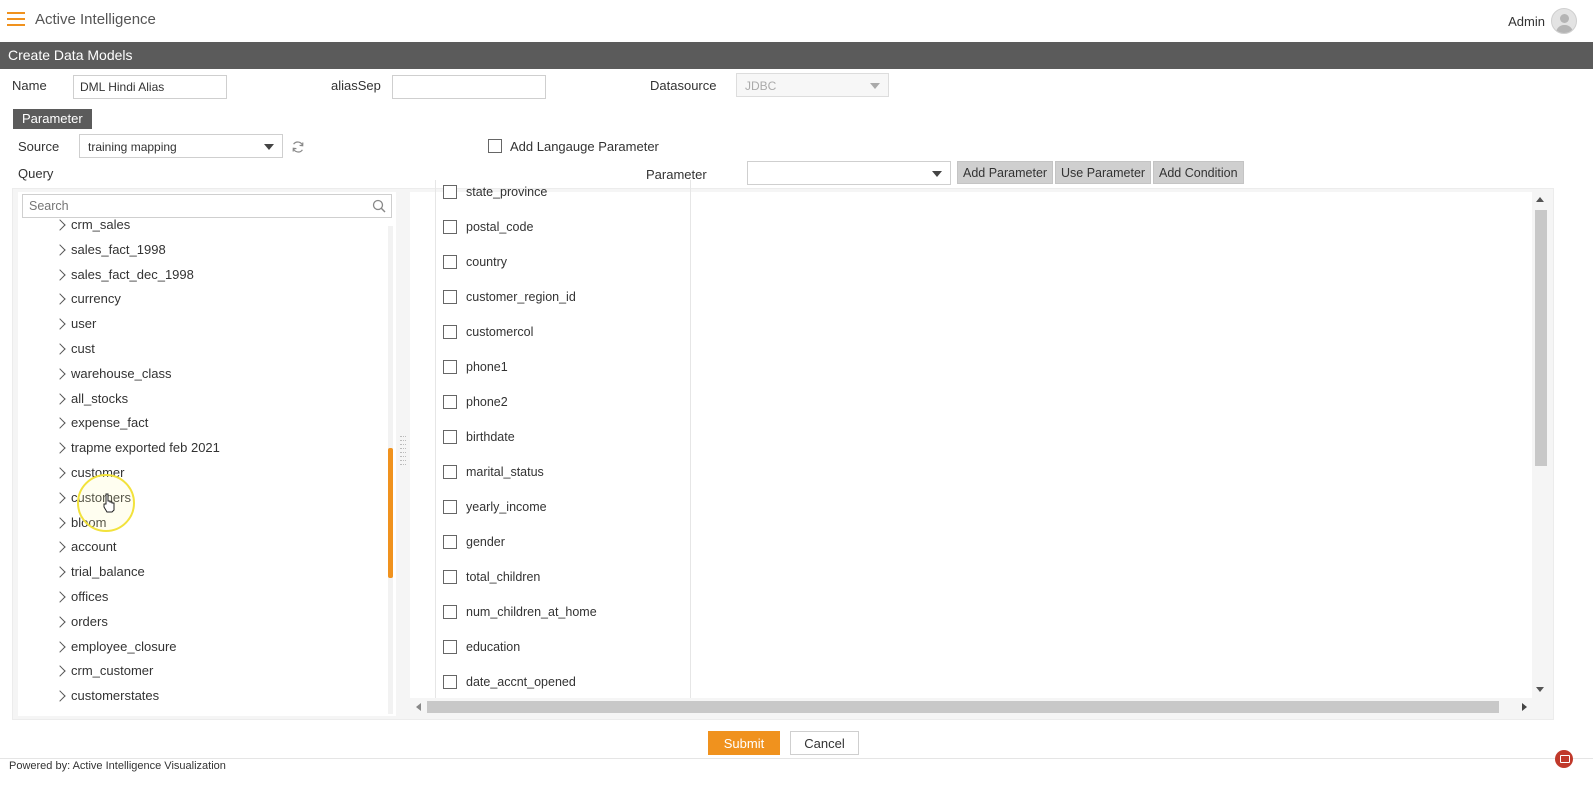 The width and height of the screenshot is (1593, 789). Describe the element at coordinates (563, 472) in the screenshot. I see `column-item: marital_status` at that location.